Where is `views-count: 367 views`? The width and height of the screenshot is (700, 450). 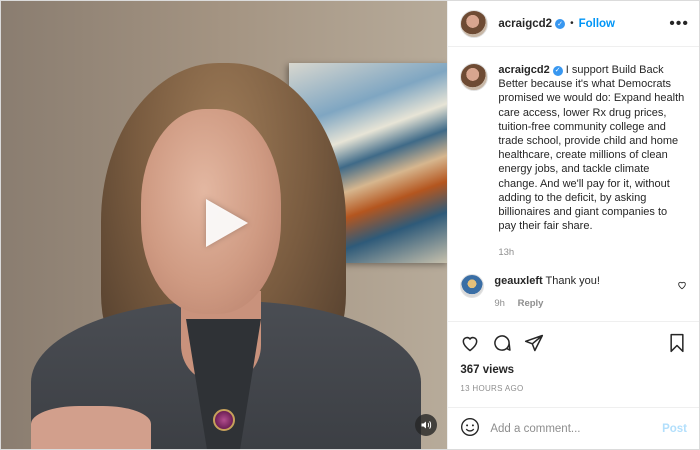 views-count: 367 views is located at coordinates (573, 370).